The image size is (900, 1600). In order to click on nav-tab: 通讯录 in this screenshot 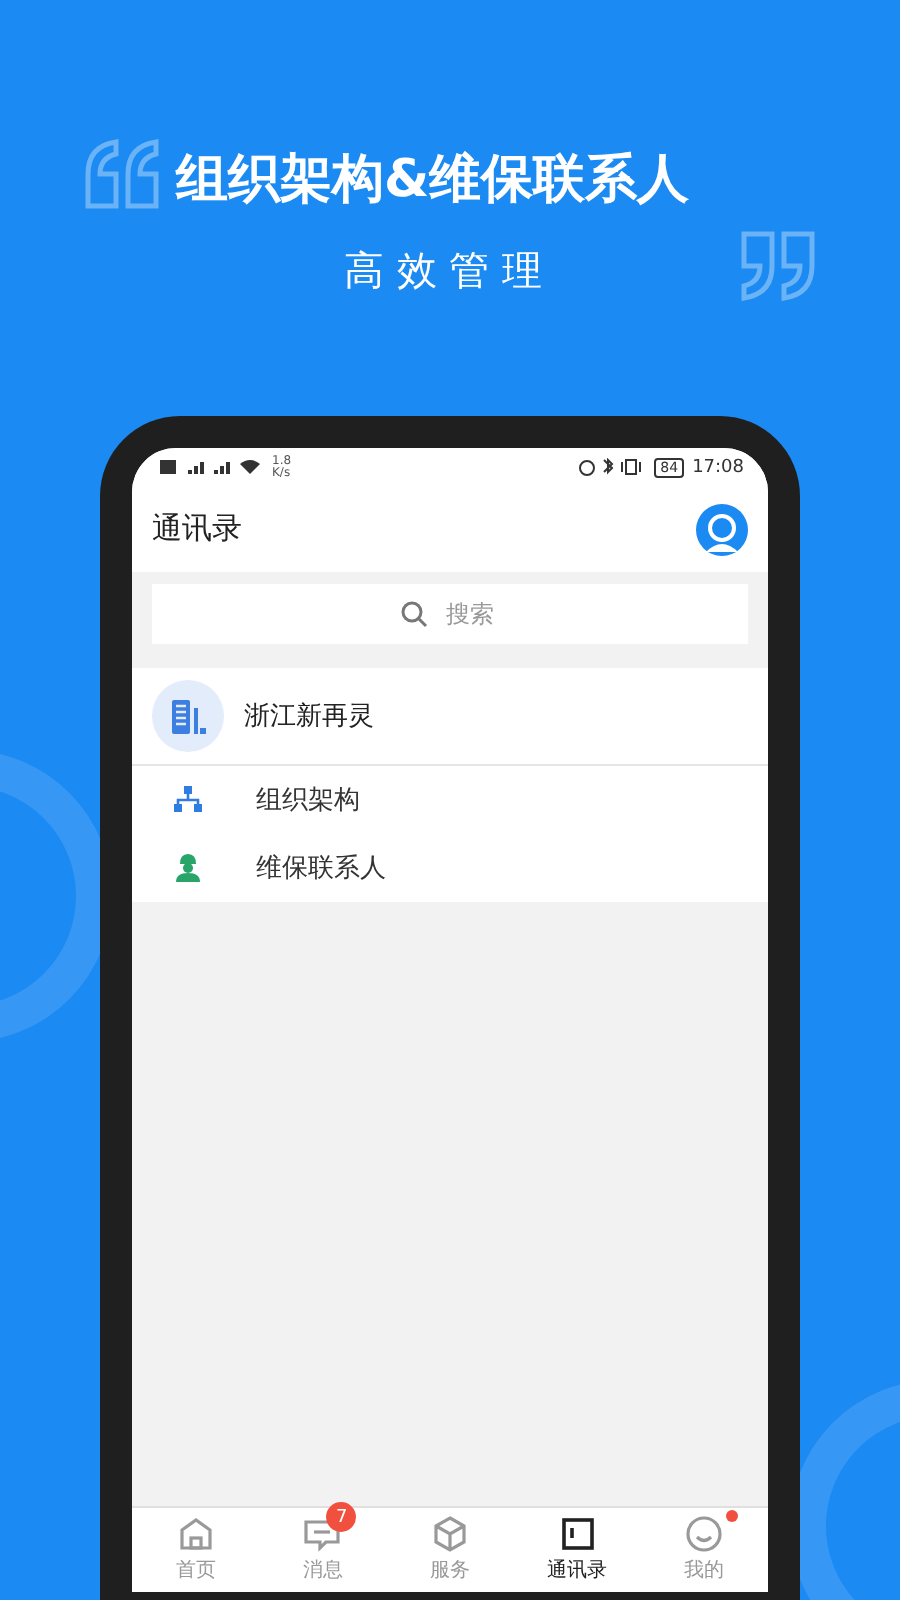, I will do `click(577, 1549)`.